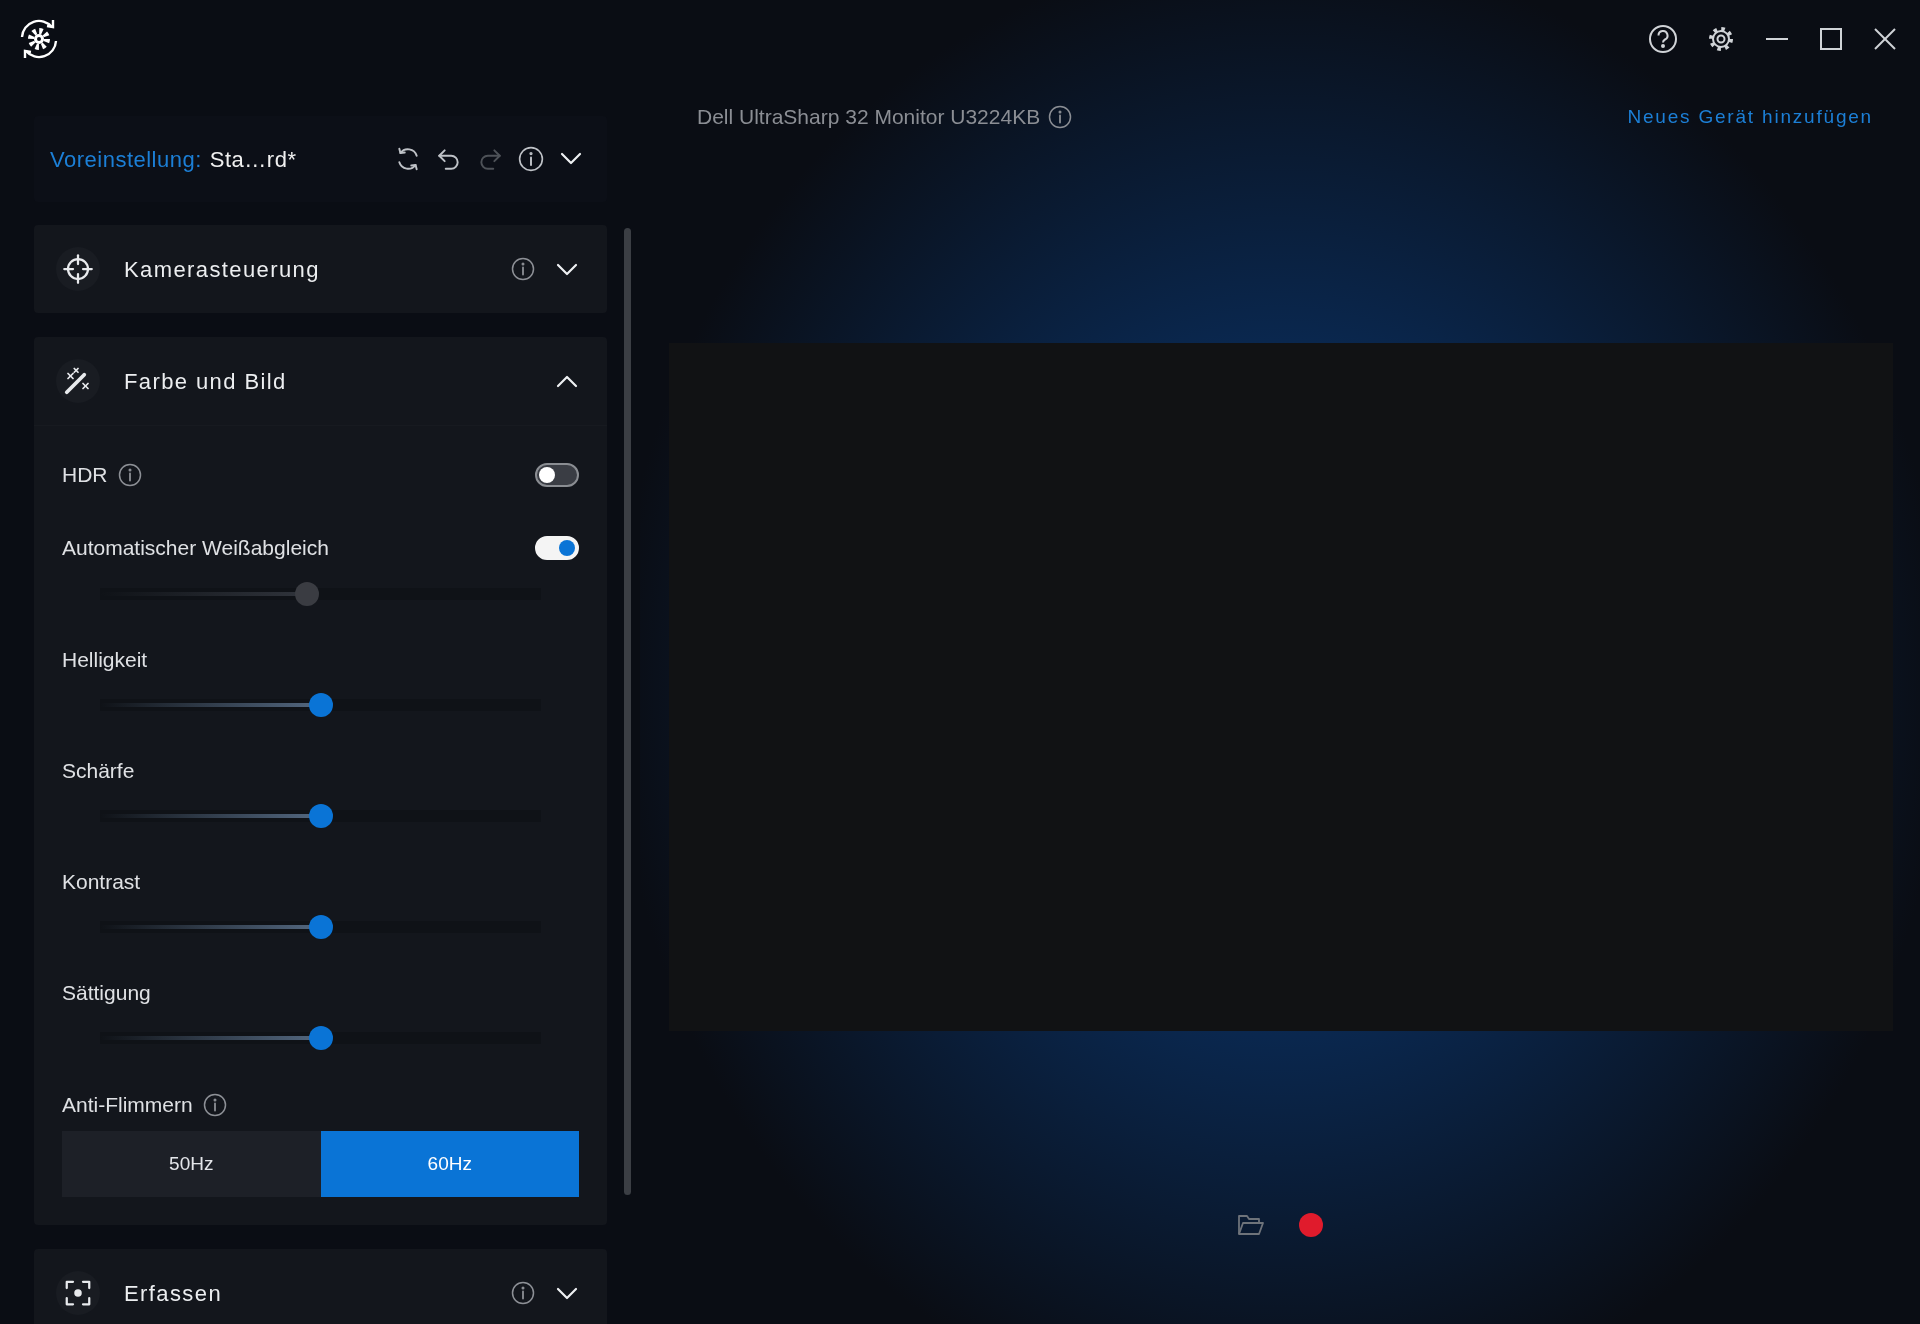 The width and height of the screenshot is (1920, 1324). I want to click on section-title: Farbe und Bild, so click(205, 381).